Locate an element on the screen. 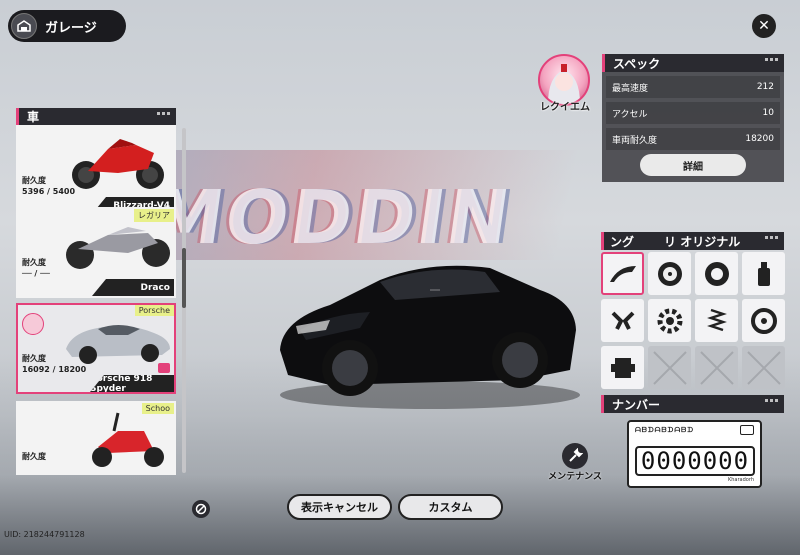 This screenshot has width=800, height=555. close-icon: ✕ is located at coordinates (764, 26).